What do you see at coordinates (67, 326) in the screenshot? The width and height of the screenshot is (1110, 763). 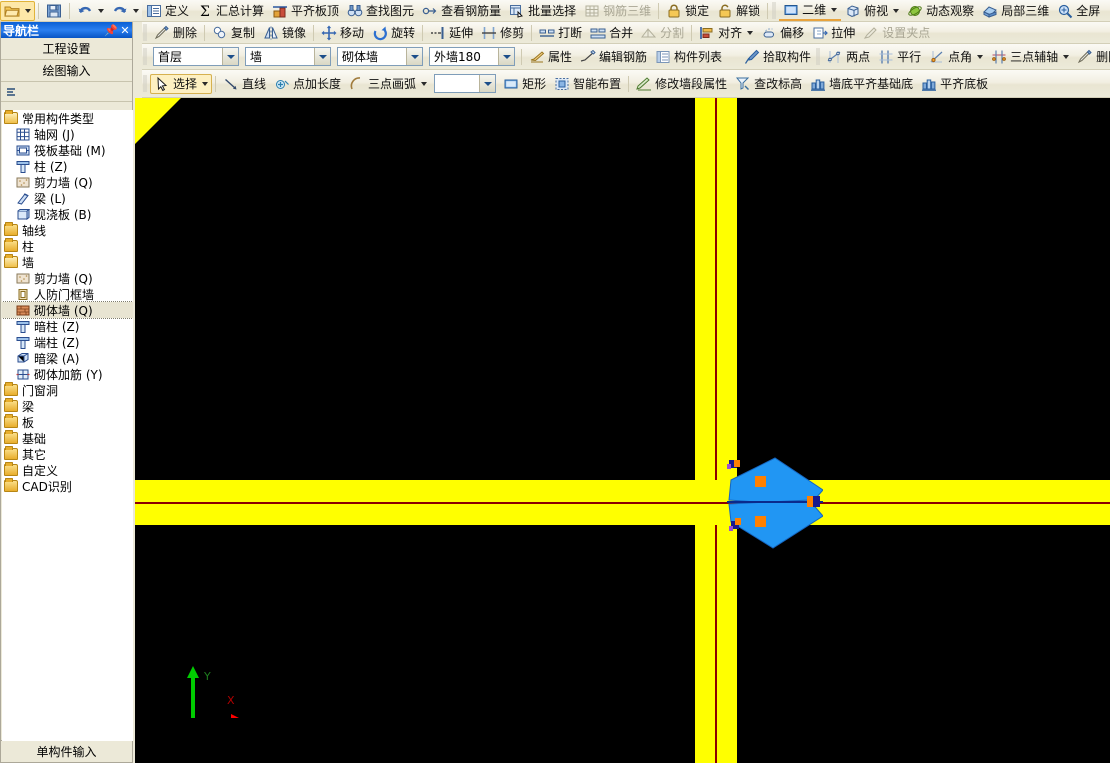 I see `tree-item: 暗柱 (Z)` at bounding box center [67, 326].